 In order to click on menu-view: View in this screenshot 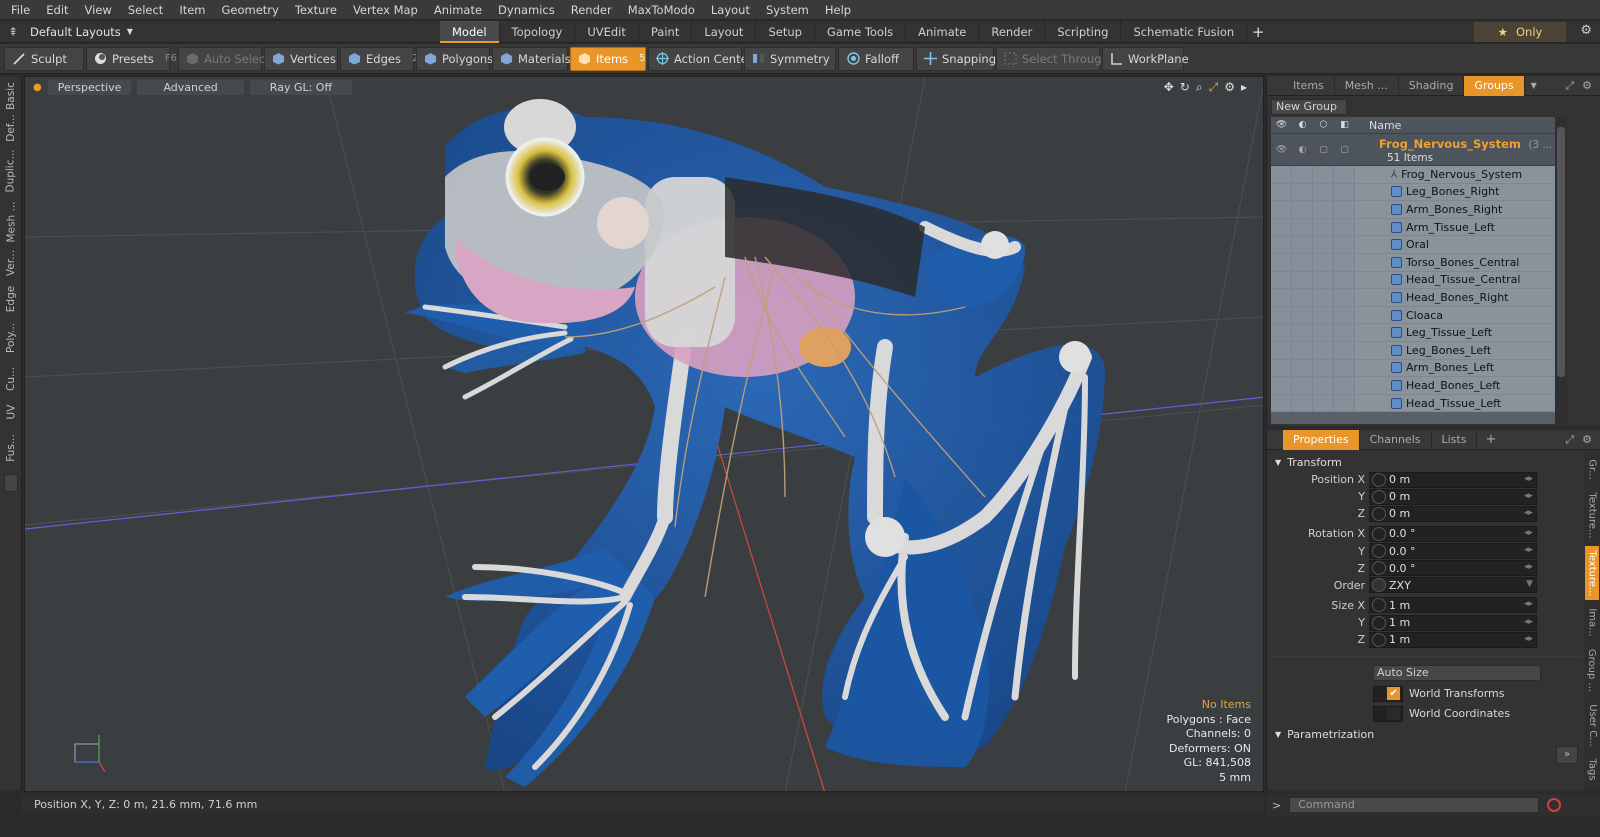, I will do `click(98, 10)`.